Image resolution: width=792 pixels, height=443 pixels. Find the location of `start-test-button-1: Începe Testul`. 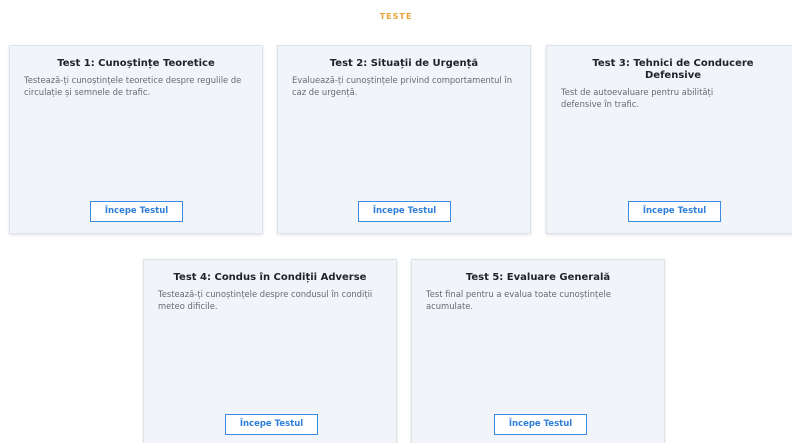

start-test-button-1: Începe Testul is located at coordinates (136, 211).